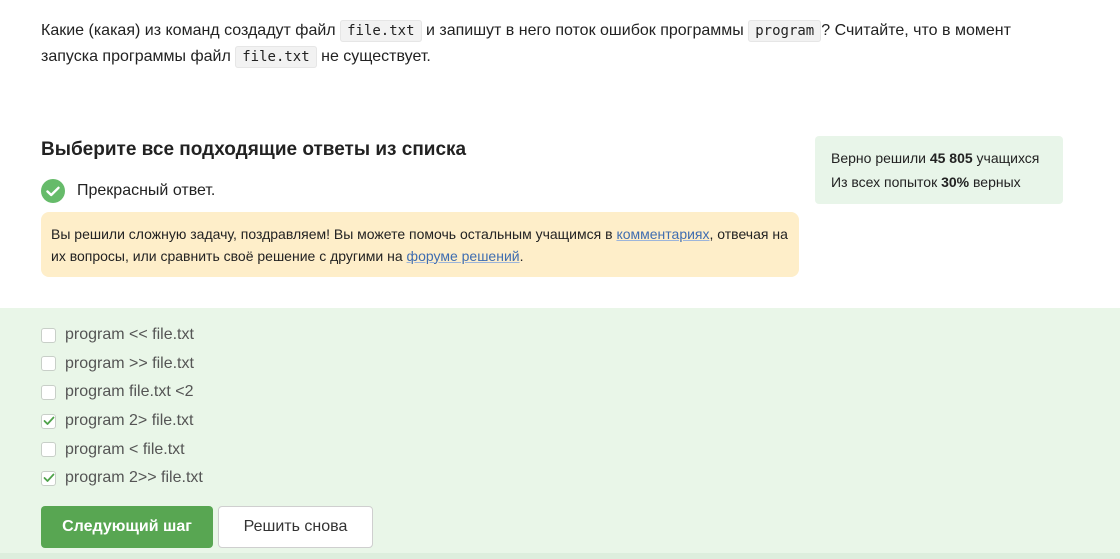  I want to click on stats-solved: Верно решили 45 805 учащихся, so click(939, 158).